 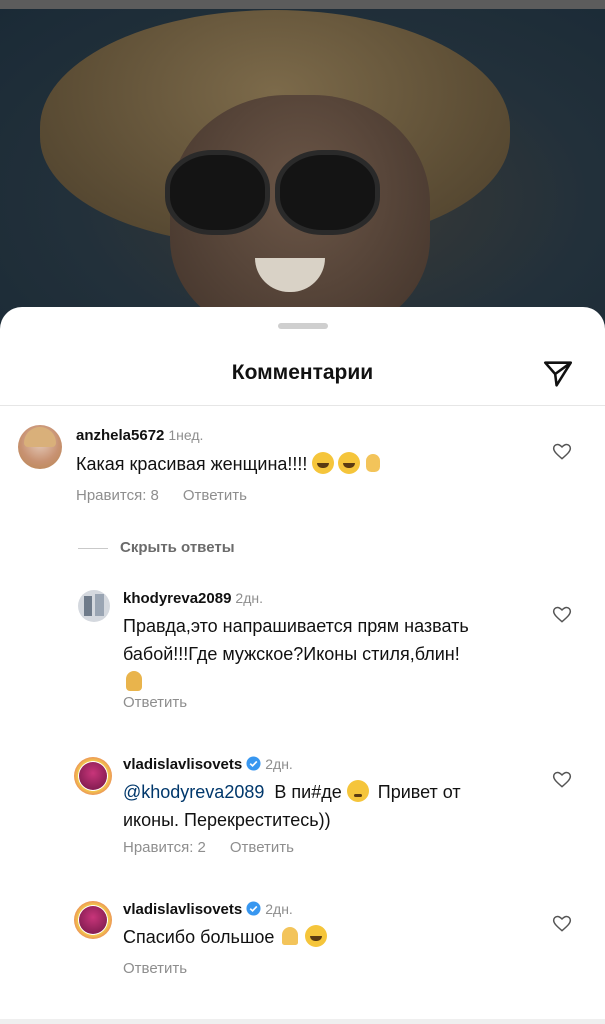 I want to click on paper-plane-icon, so click(x=558, y=374).